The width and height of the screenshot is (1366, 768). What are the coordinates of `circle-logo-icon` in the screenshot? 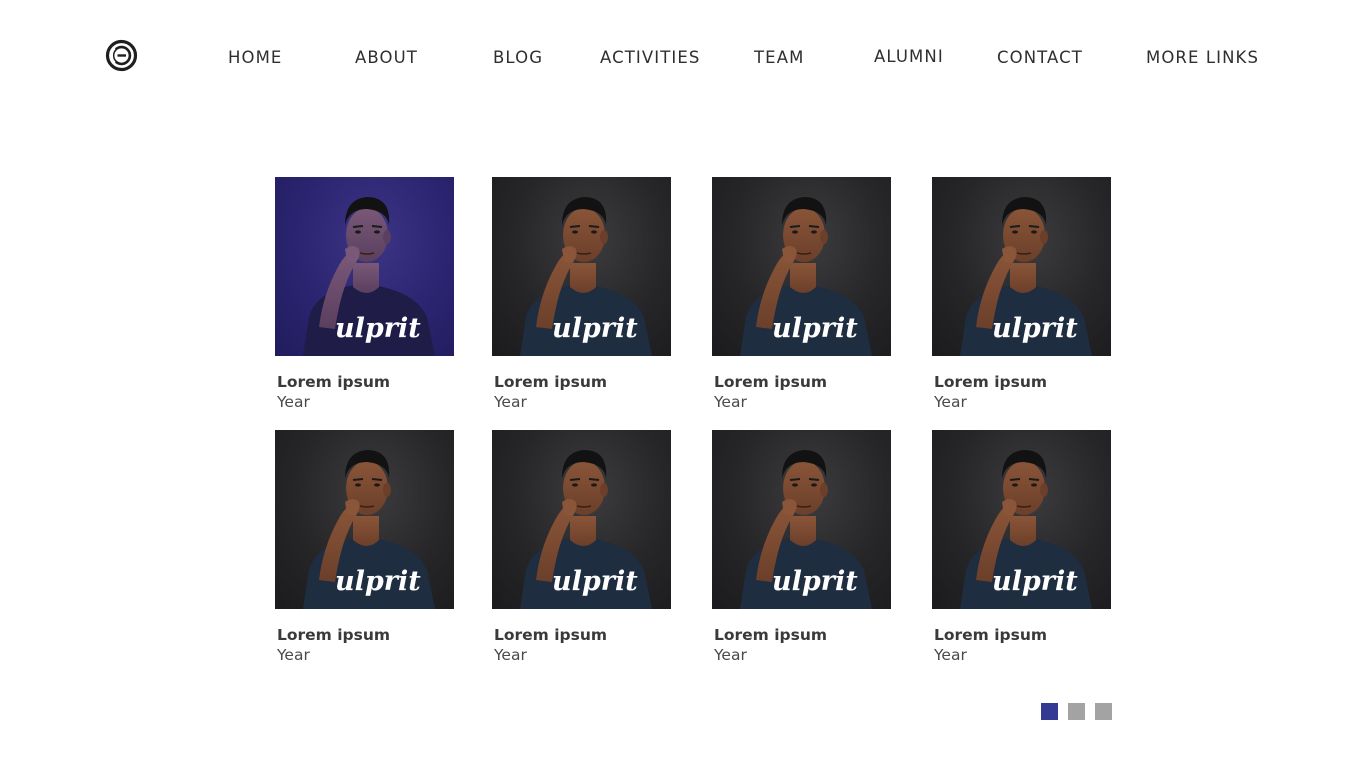 It's located at (121, 55).